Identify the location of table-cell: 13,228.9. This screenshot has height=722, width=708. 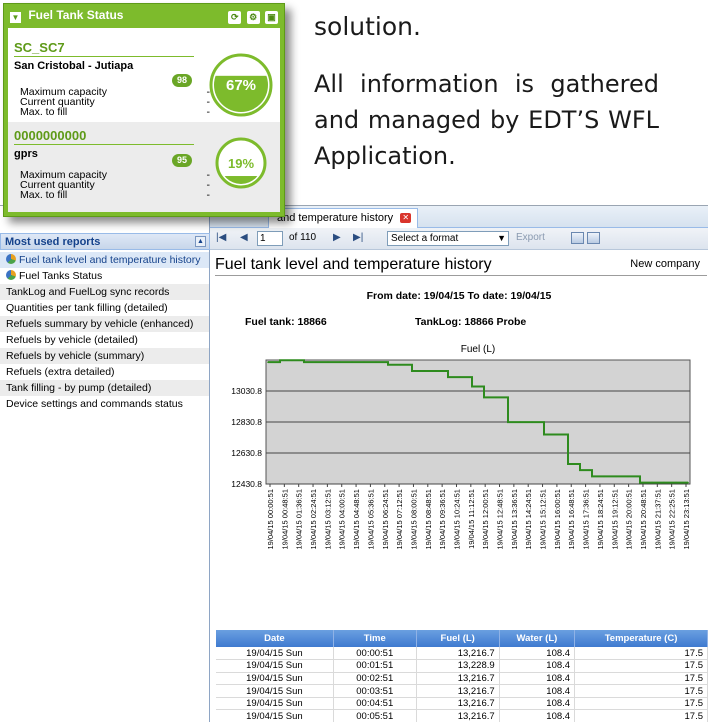
(458, 666).